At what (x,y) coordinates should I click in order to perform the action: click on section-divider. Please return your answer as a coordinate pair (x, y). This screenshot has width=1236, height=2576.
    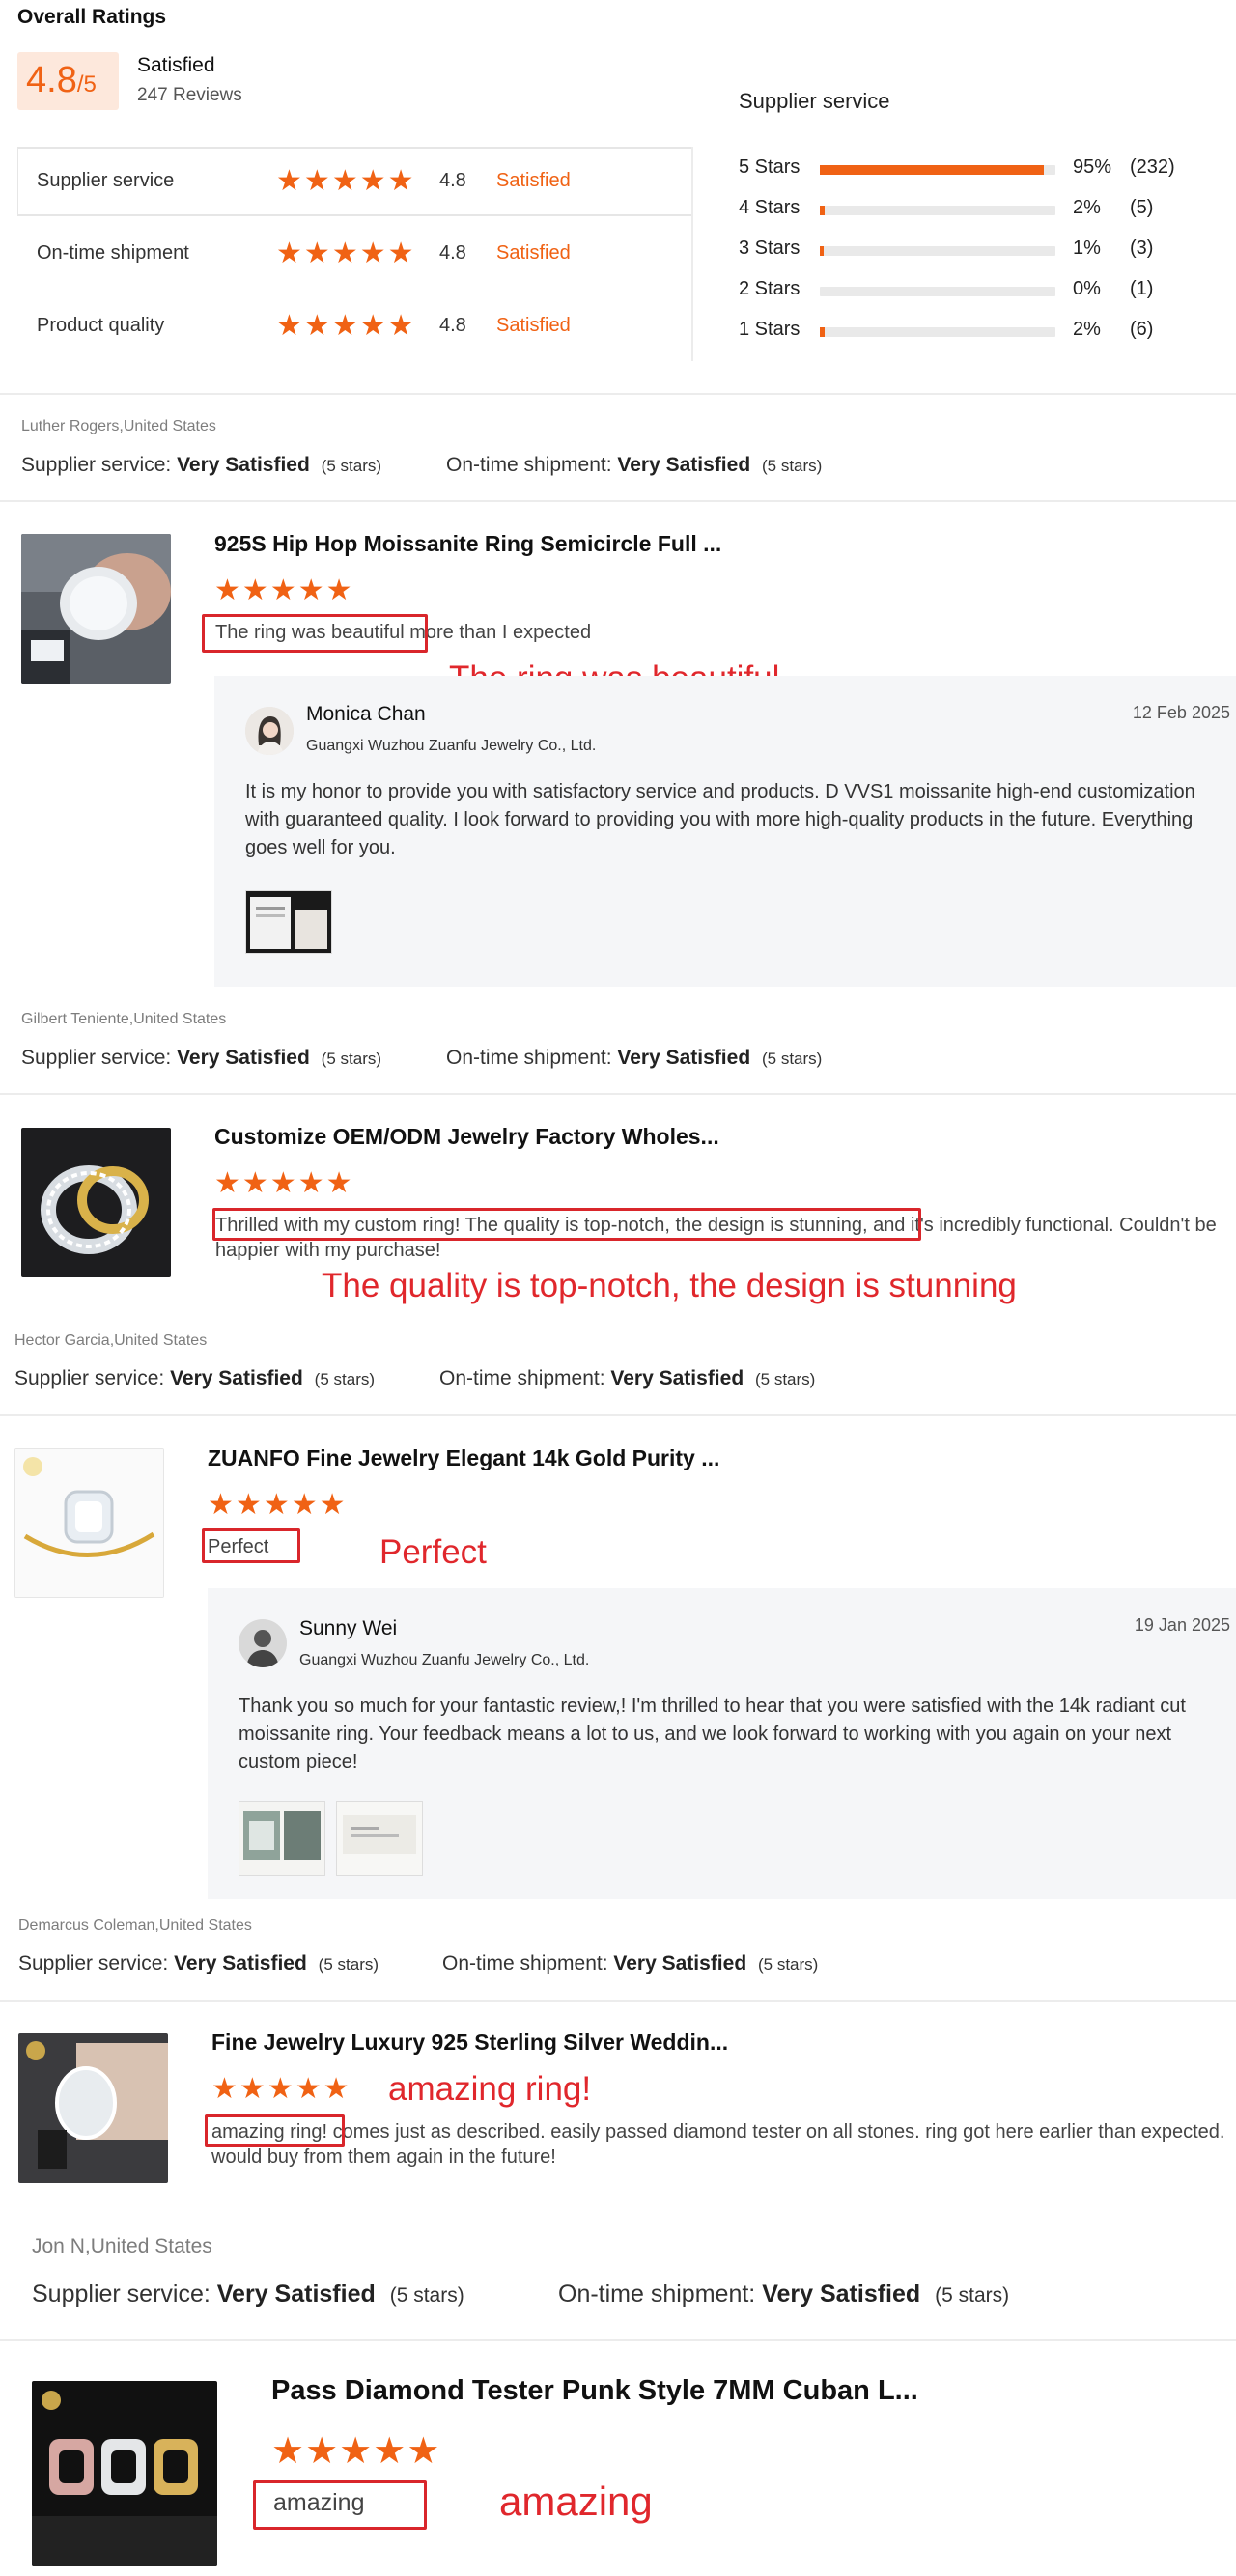
    Looking at the image, I should click on (618, 394).